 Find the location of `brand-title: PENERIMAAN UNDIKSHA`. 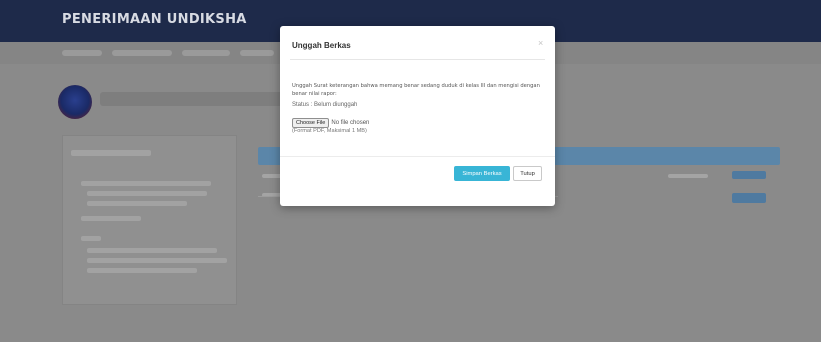

brand-title: PENERIMAAN UNDIKSHA is located at coordinates (154, 19).